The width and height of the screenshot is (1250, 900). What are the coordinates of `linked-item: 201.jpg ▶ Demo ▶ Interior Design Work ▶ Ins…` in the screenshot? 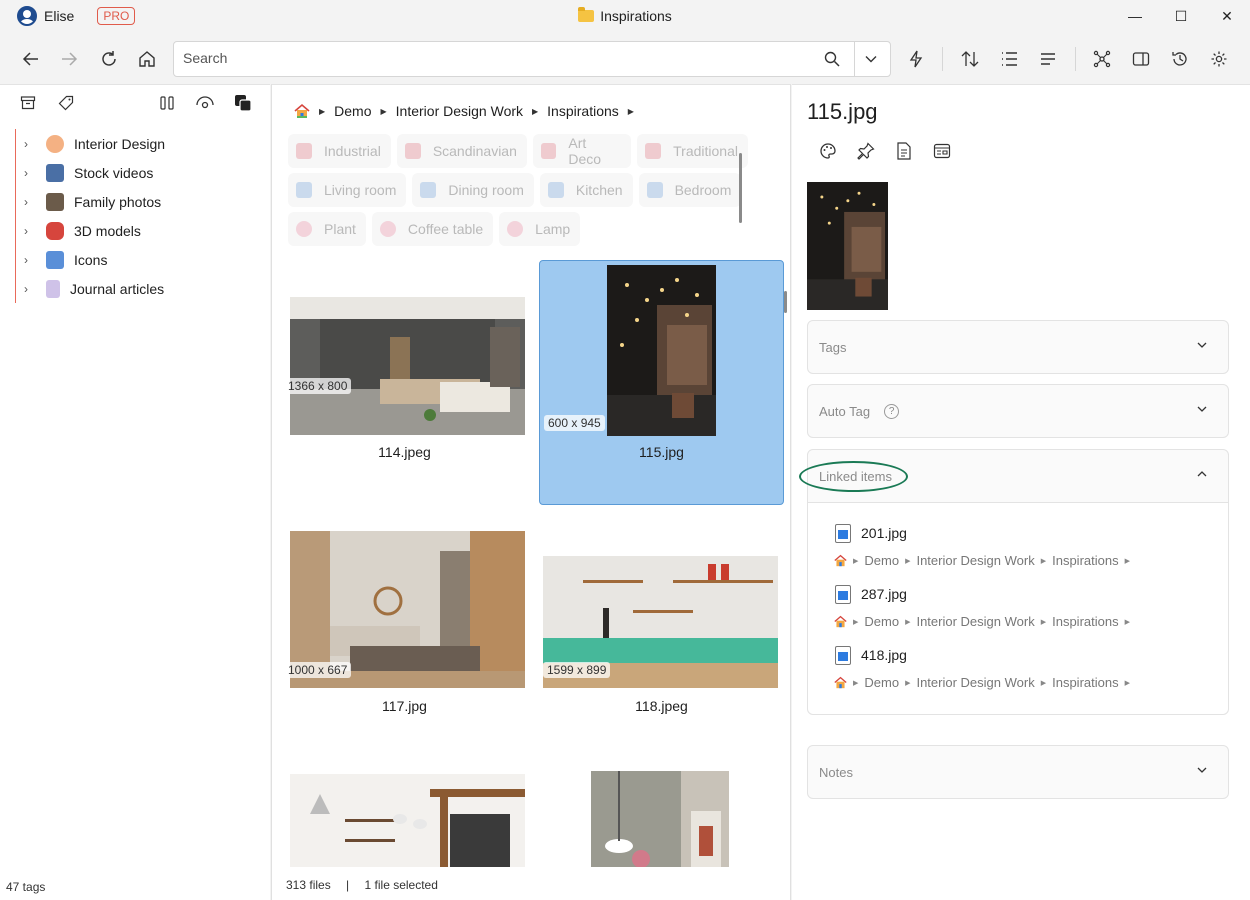 It's located at (1031, 544).